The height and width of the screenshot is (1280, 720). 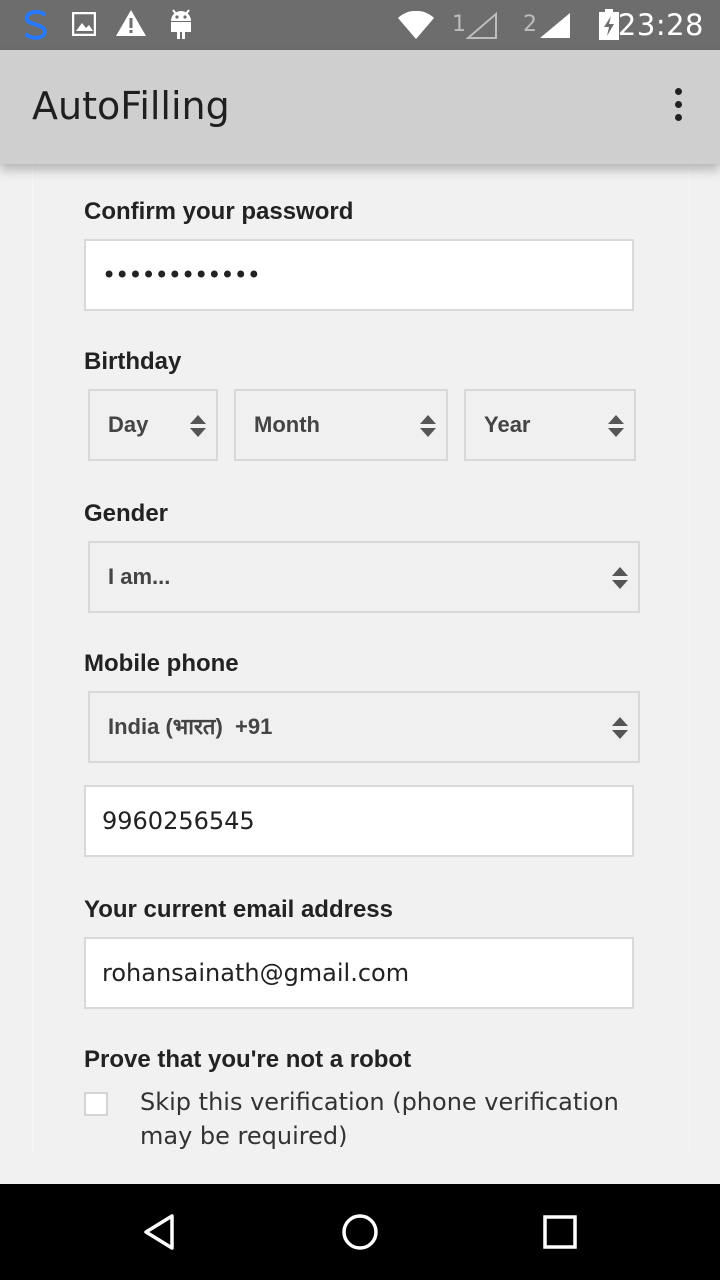 I want to click on robot-label: Prove that you're not a robot, so click(x=248, y=1059).